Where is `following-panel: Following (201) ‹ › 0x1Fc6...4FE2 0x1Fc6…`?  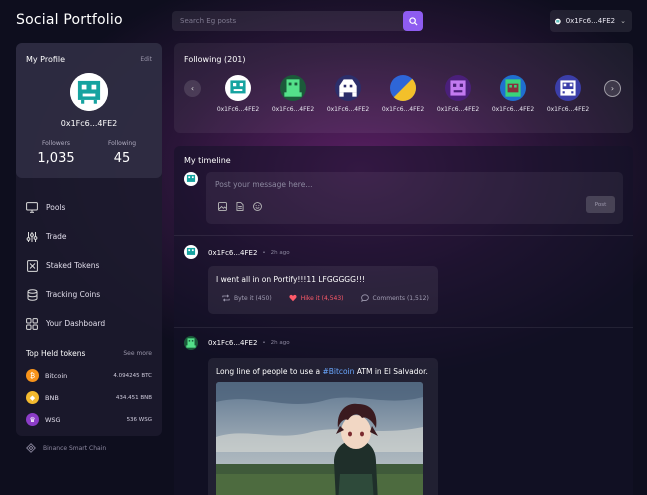 following-panel: Following (201) ‹ › 0x1Fc6...4FE2 0x1Fc6… is located at coordinates (403, 88).